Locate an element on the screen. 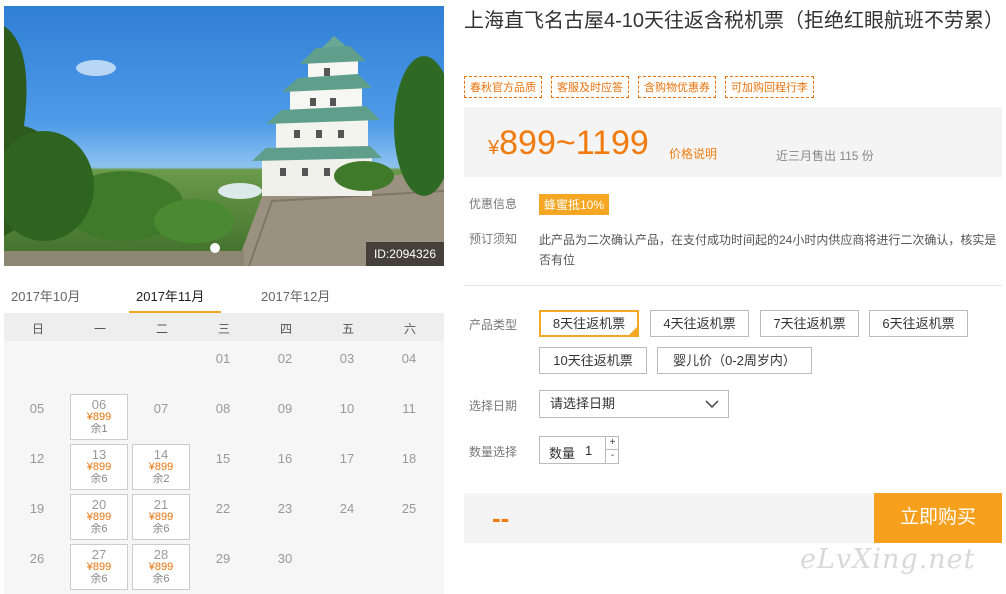  calendar-day-available: 28 ¥899 余6 is located at coordinates (161, 567).